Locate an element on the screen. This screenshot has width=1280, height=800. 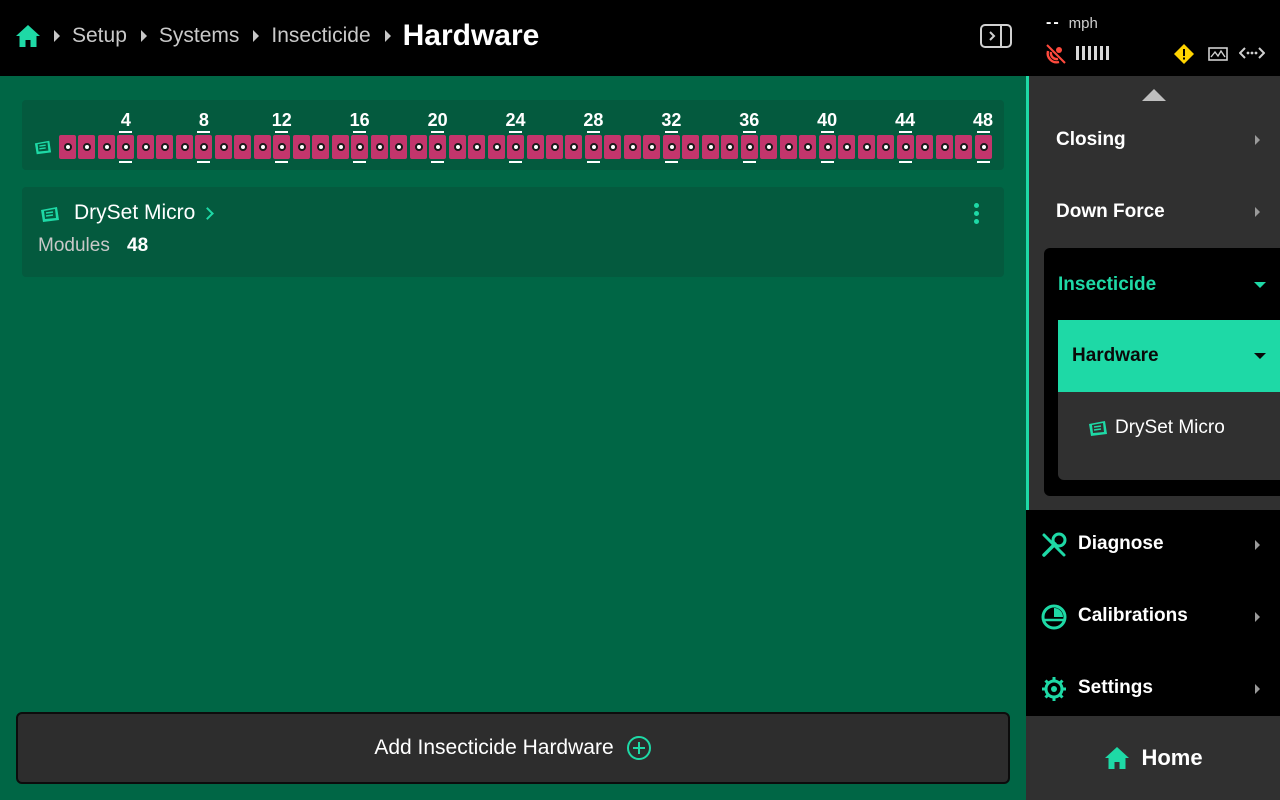
insecticide-group: Insecticide Hardware DrySet Micro is located at coordinates (1162, 372).